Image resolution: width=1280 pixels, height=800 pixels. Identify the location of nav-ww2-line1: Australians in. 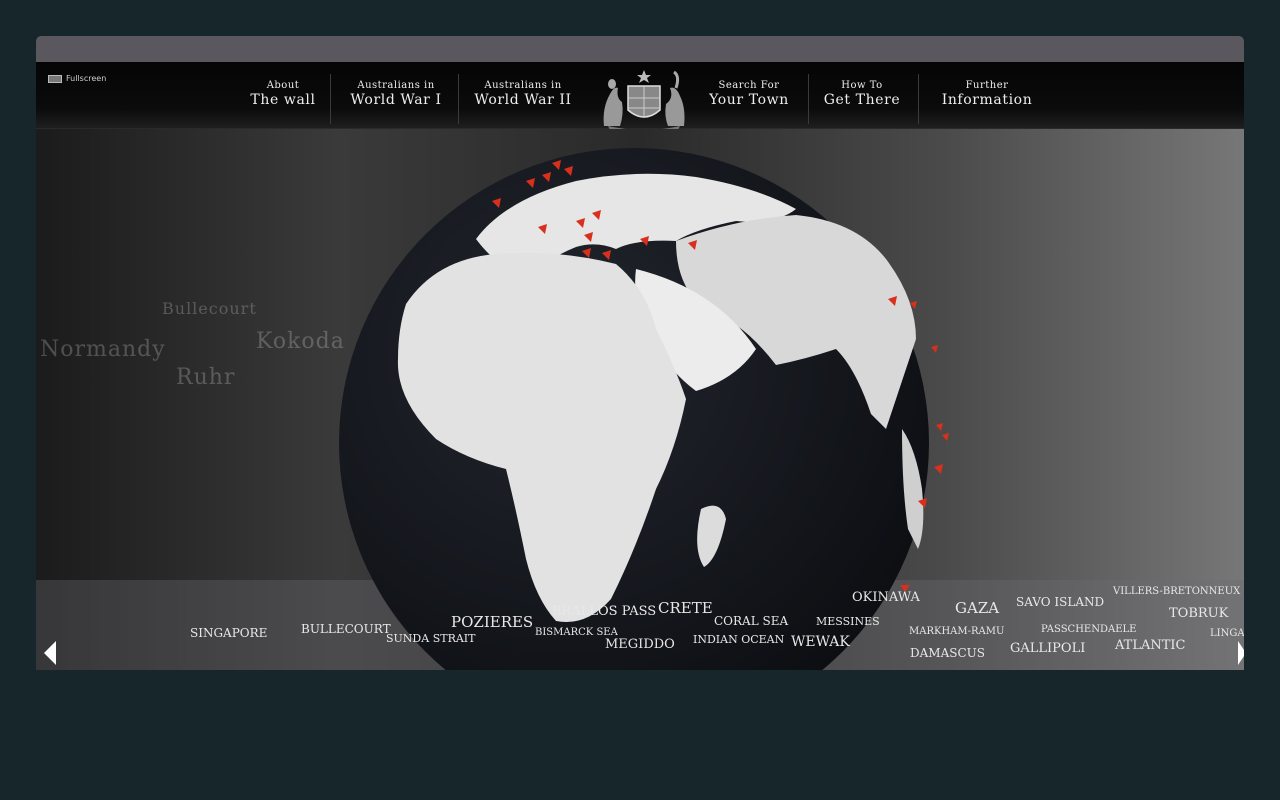
(523, 85).